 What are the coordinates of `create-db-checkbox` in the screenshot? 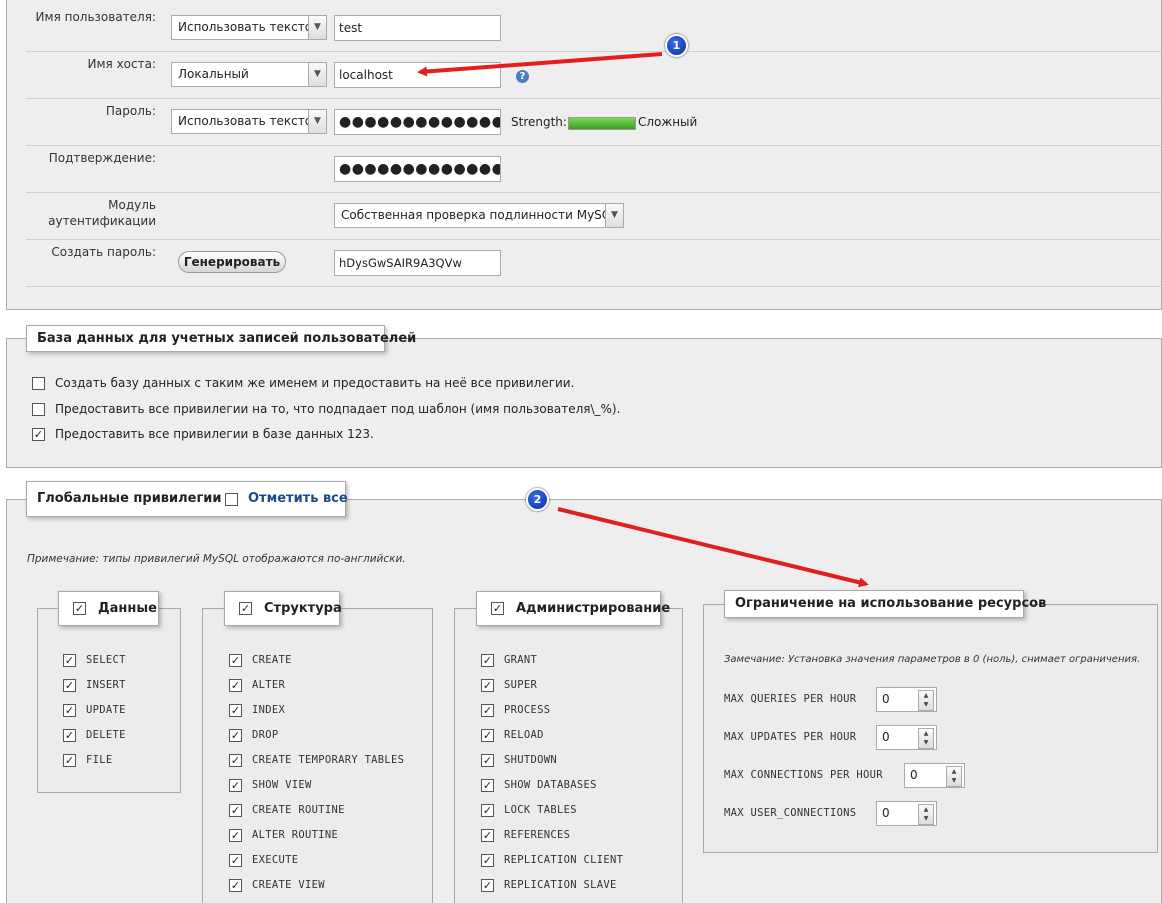 It's located at (38, 383).